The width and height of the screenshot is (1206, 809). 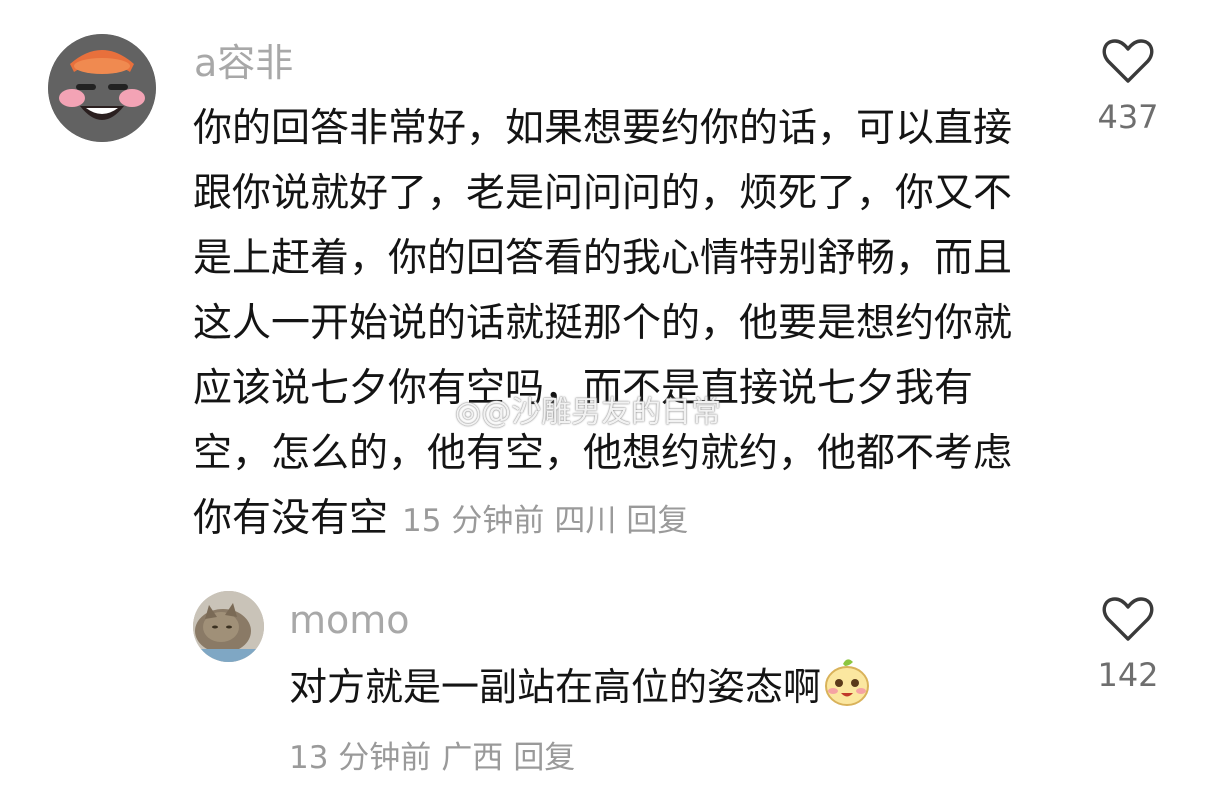 I want to click on comment-meta: 15 分钟前 四川 回复, so click(x=545, y=521).